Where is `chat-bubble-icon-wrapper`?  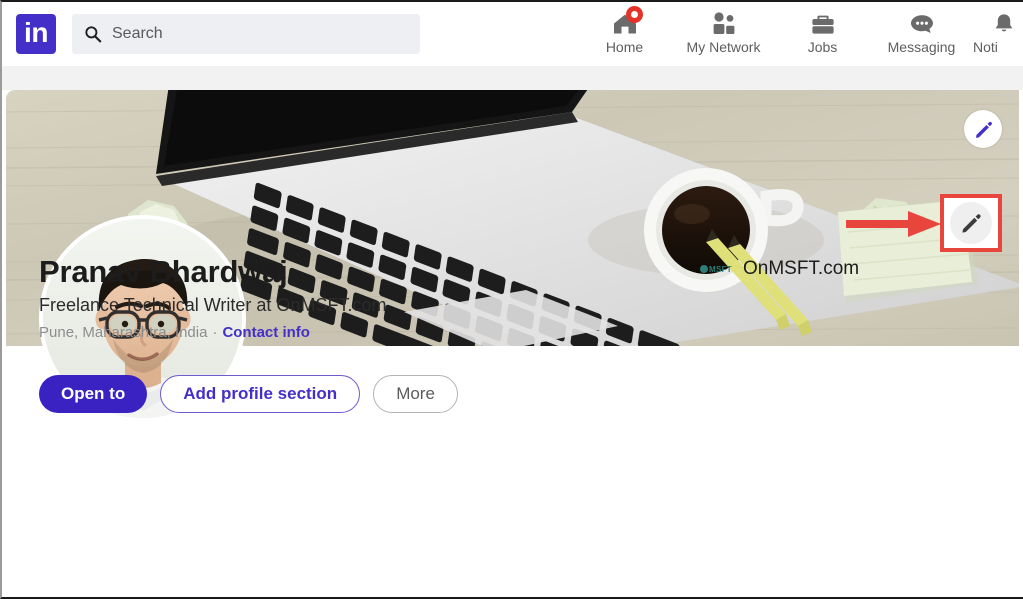 chat-bubble-icon-wrapper is located at coordinates (922, 23).